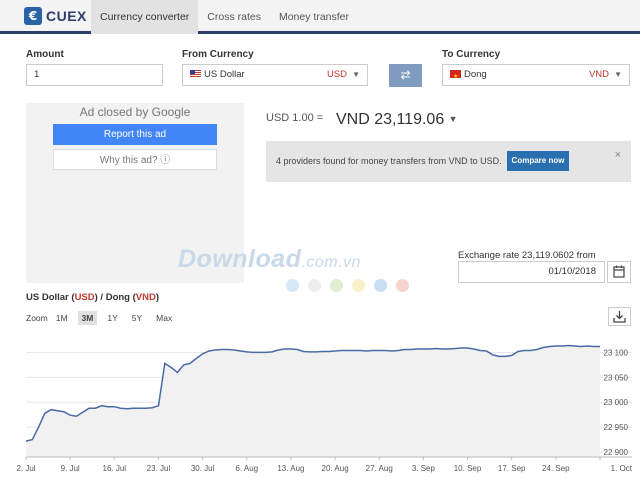  Describe the element at coordinates (115, 297) in the screenshot. I see `chart-title-mid: ) / Dong (` at that location.